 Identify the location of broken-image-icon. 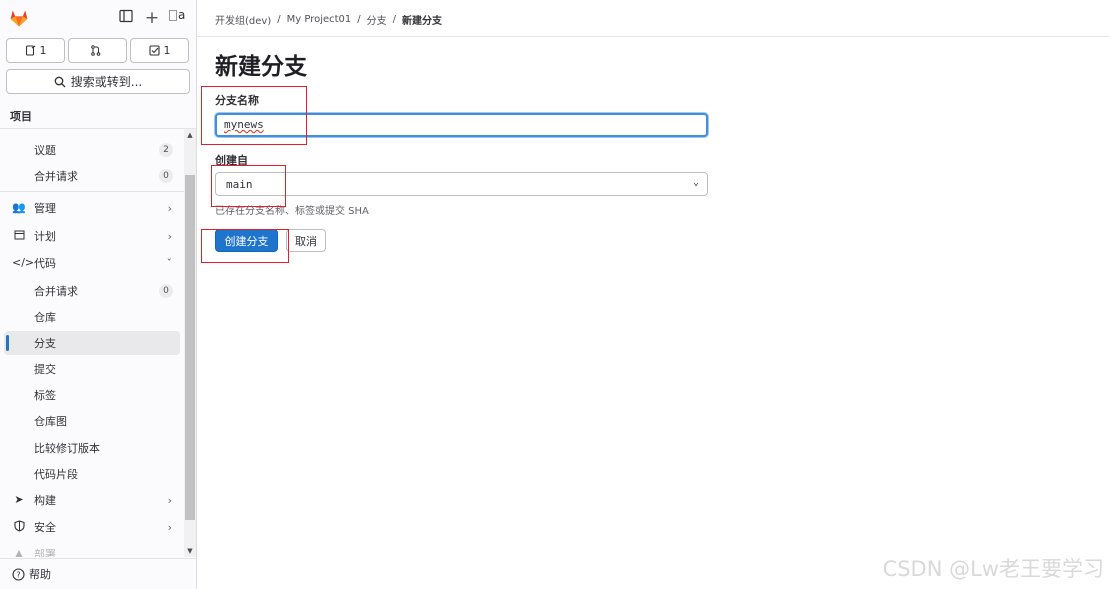
(173, 15).